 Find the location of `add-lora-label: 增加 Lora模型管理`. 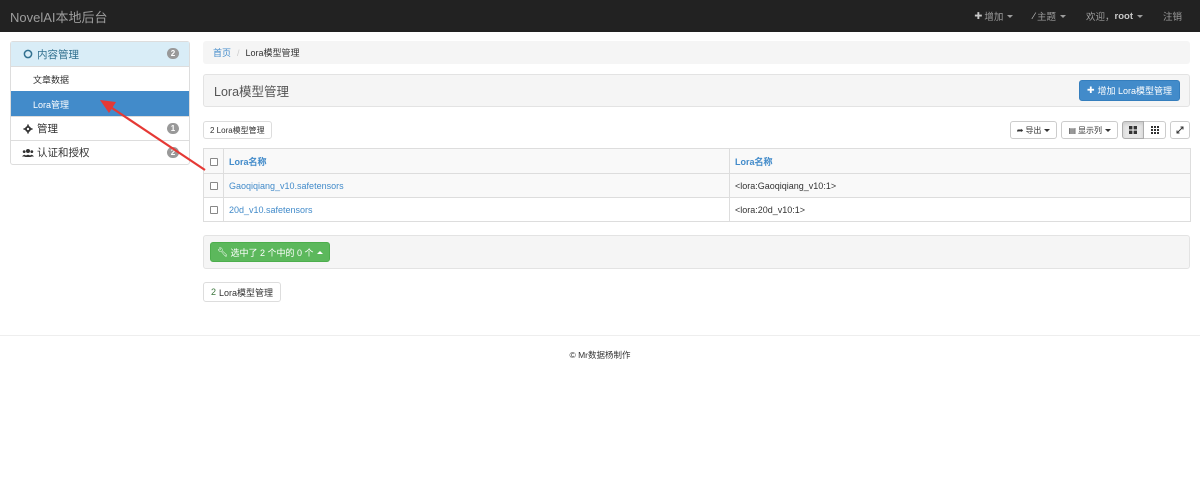

add-lora-label: 增加 Lora模型管理 is located at coordinates (1134, 91).